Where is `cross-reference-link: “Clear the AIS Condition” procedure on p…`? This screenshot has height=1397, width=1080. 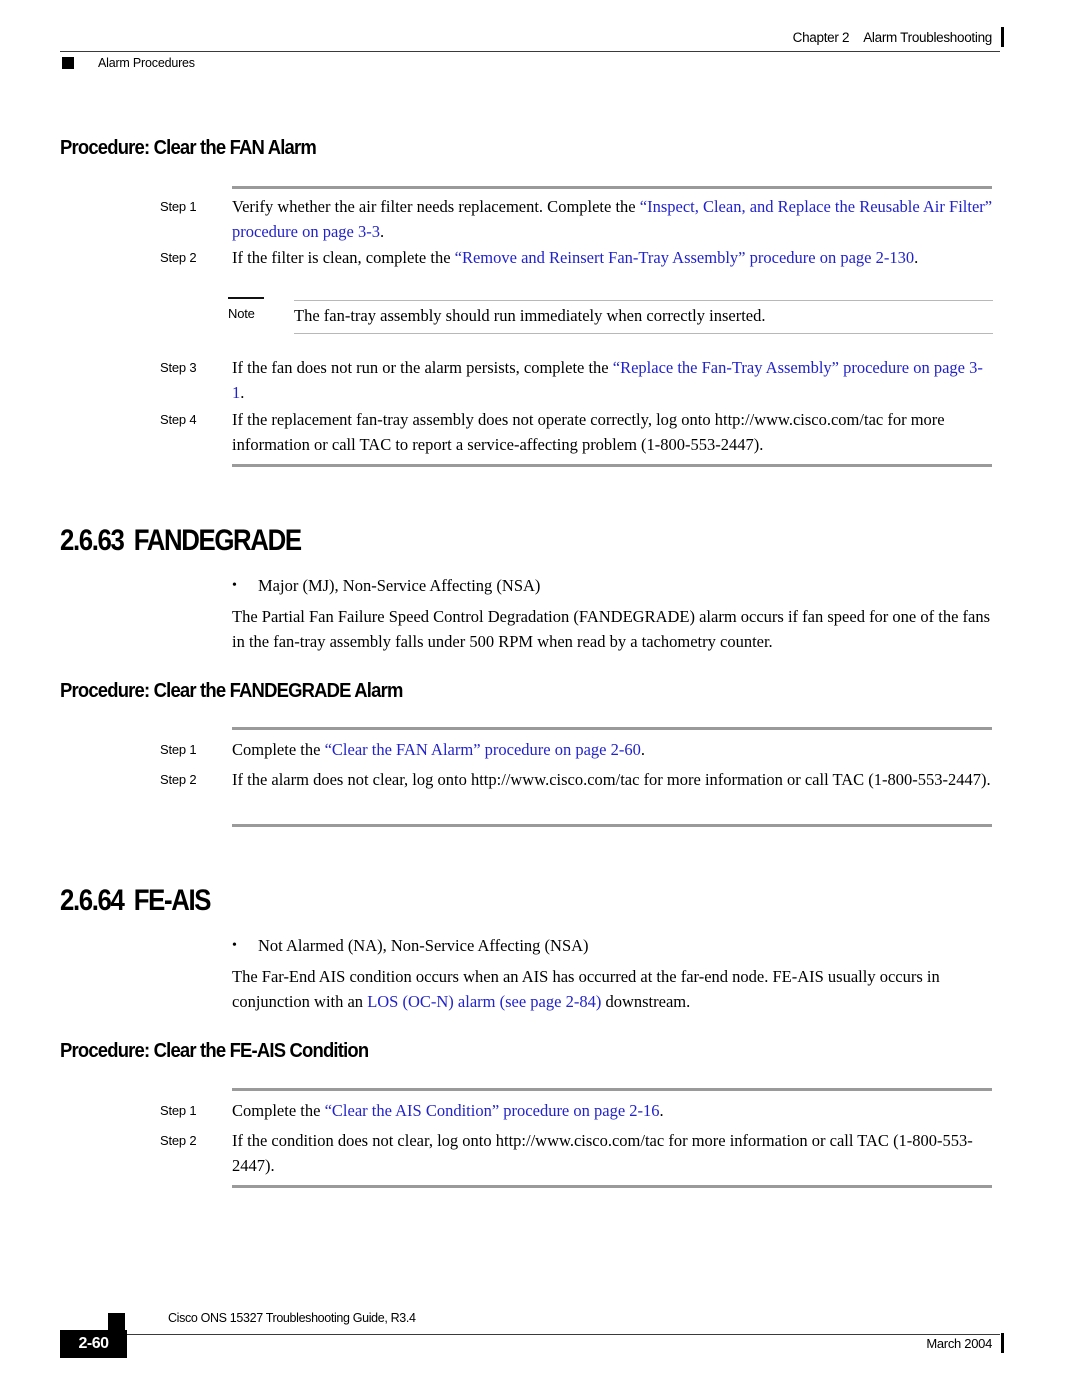
cross-reference-link: “Clear the AIS Condition” procedure on p… is located at coordinates (492, 1110).